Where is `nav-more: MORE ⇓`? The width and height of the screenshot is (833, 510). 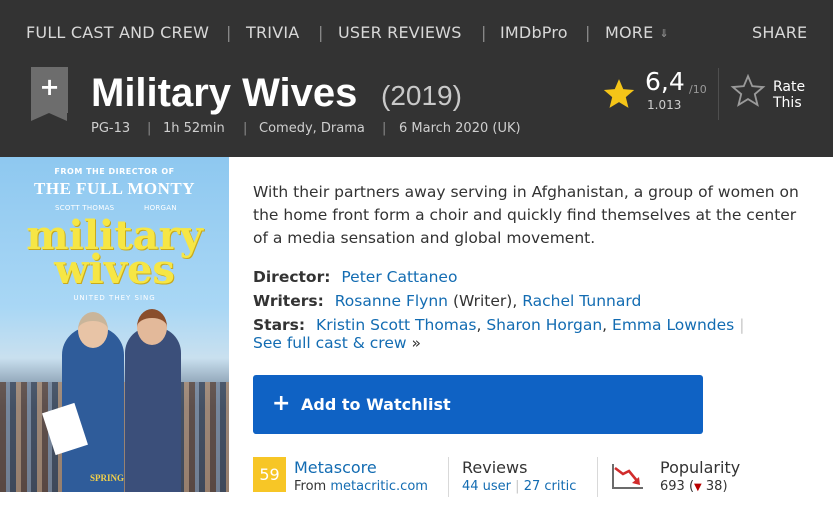
nav-more: MORE ⇓ is located at coordinates (637, 33).